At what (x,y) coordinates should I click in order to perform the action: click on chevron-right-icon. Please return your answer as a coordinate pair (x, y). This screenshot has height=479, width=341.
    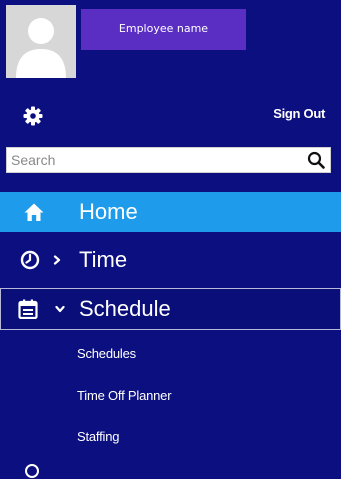
    Looking at the image, I should click on (57, 260).